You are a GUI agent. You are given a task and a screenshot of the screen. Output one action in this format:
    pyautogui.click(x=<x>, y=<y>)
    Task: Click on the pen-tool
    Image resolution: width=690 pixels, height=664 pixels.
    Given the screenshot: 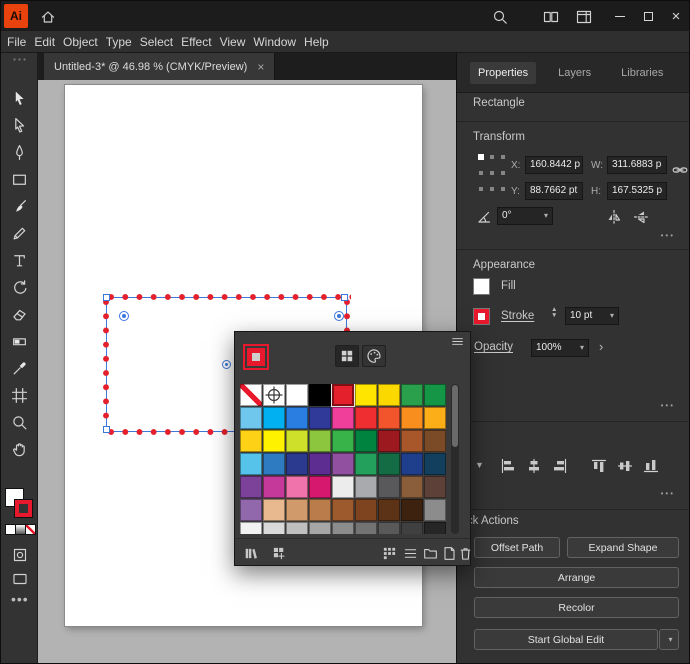 What is the action you would take?
    pyautogui.click(x=19, y=152)
    